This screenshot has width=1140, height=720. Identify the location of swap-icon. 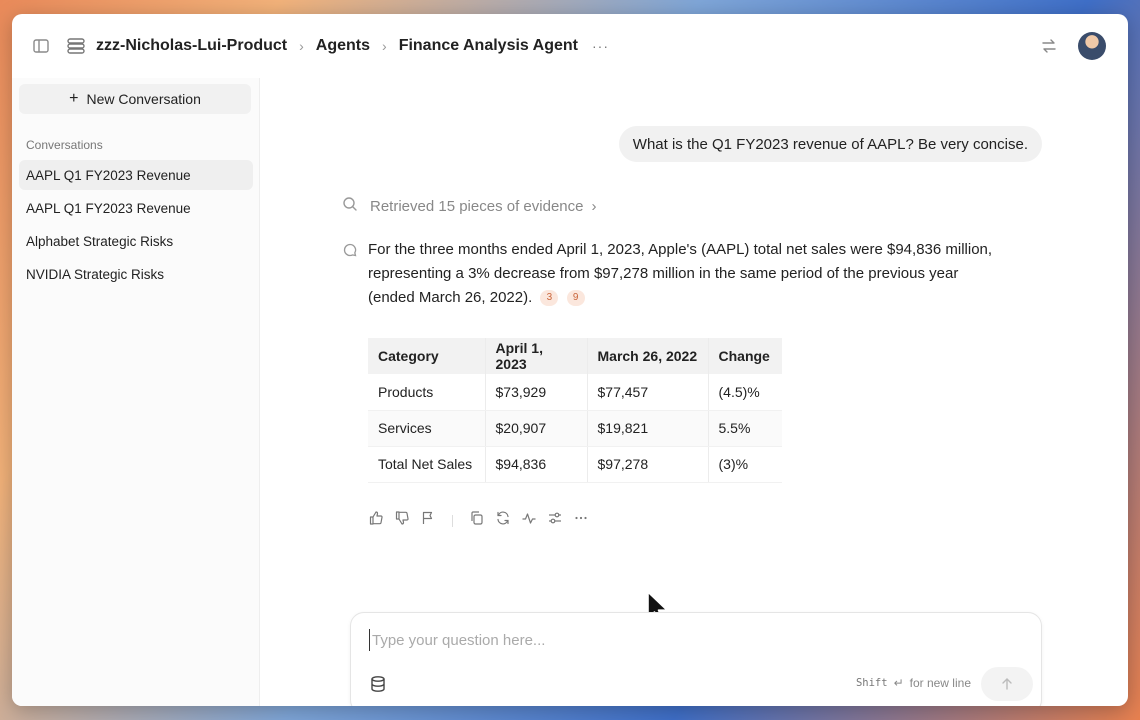
(1049, 46).